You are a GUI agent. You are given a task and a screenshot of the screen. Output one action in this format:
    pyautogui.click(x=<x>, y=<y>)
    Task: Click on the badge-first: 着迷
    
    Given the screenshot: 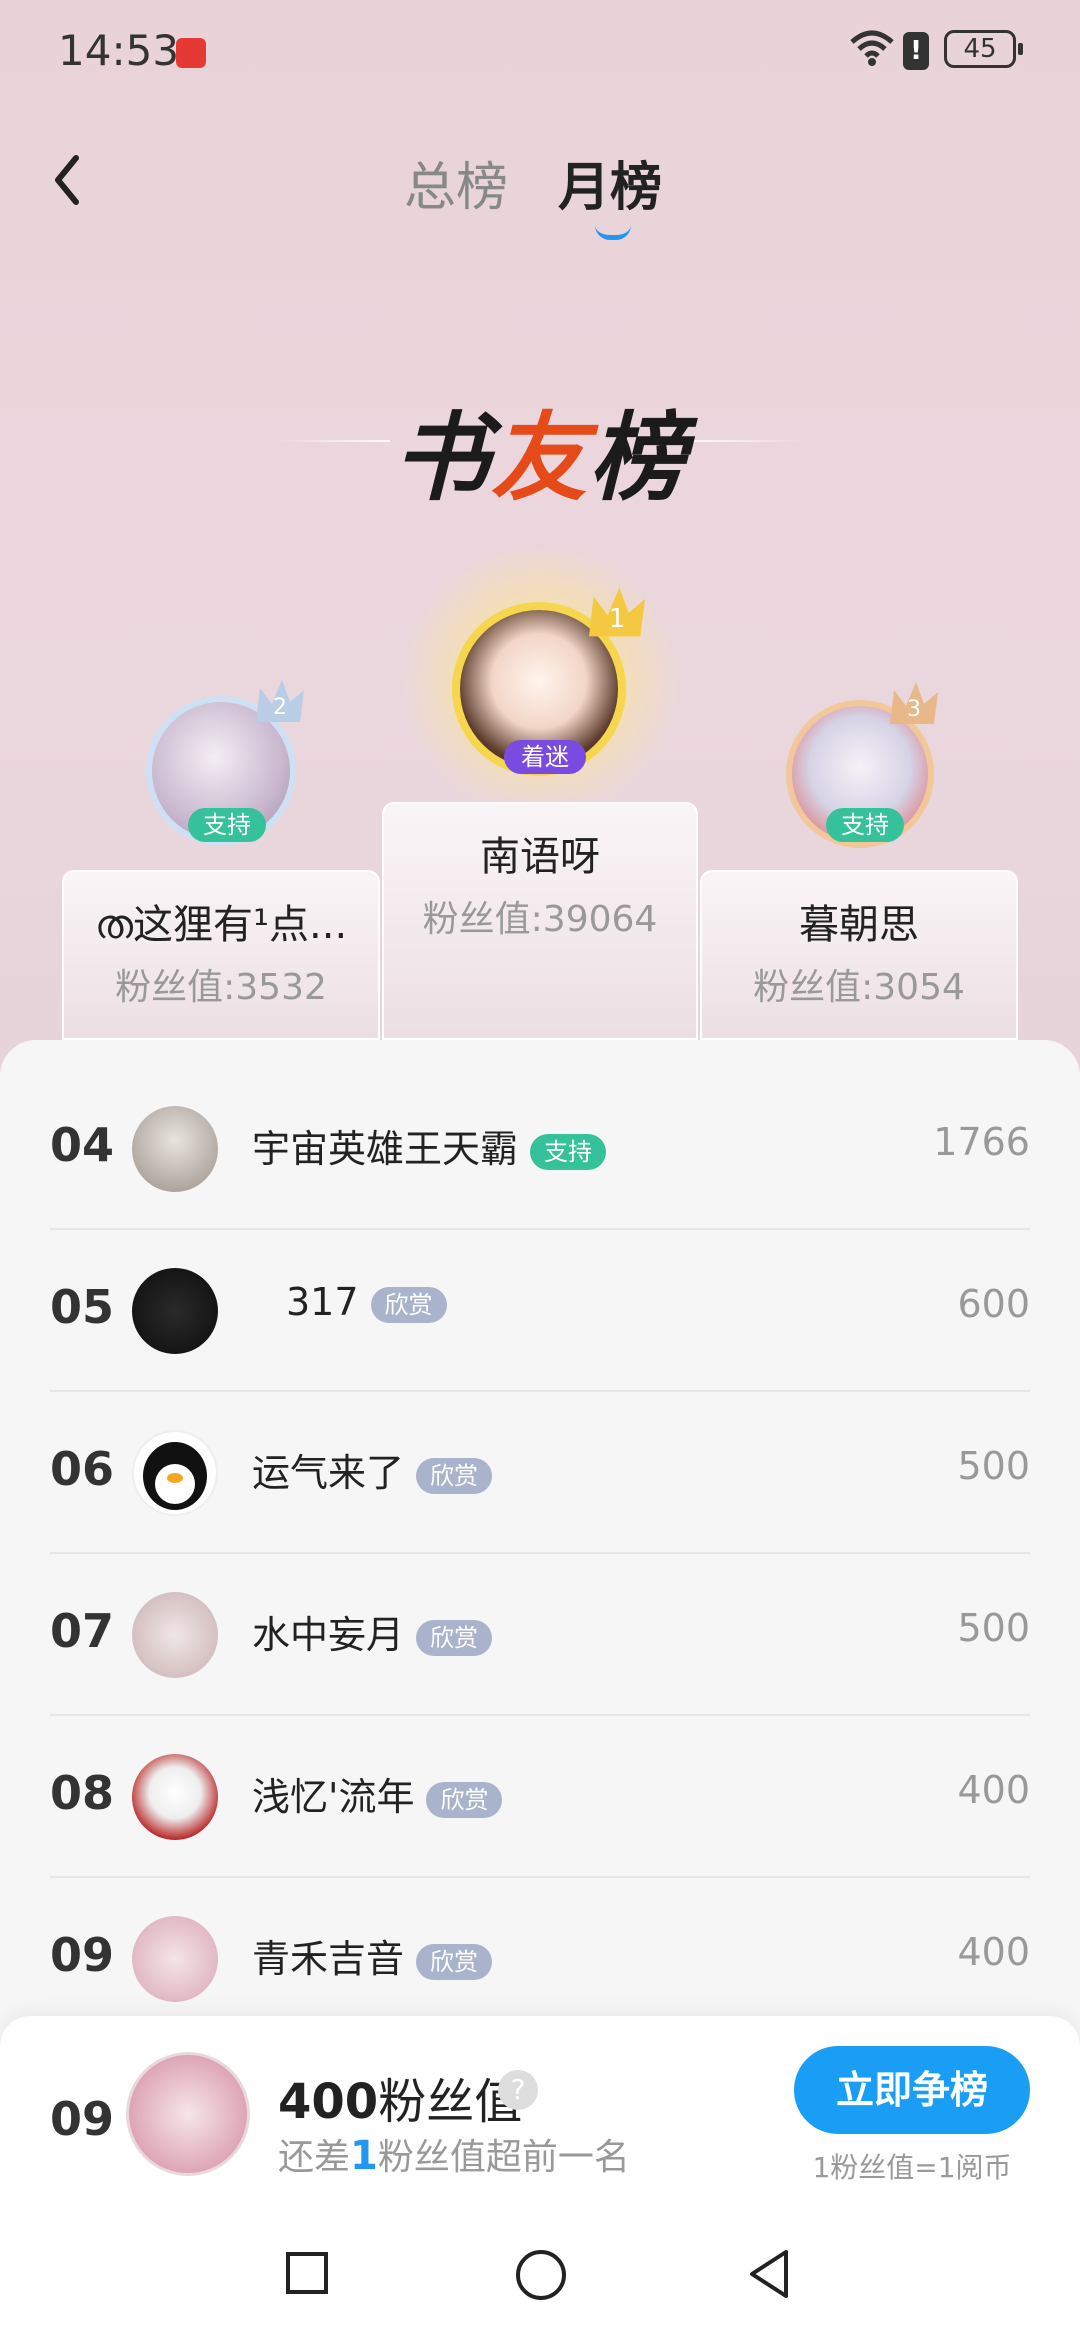 What is the action you would take?
    pyautogui.click(x=545, y=757)
    